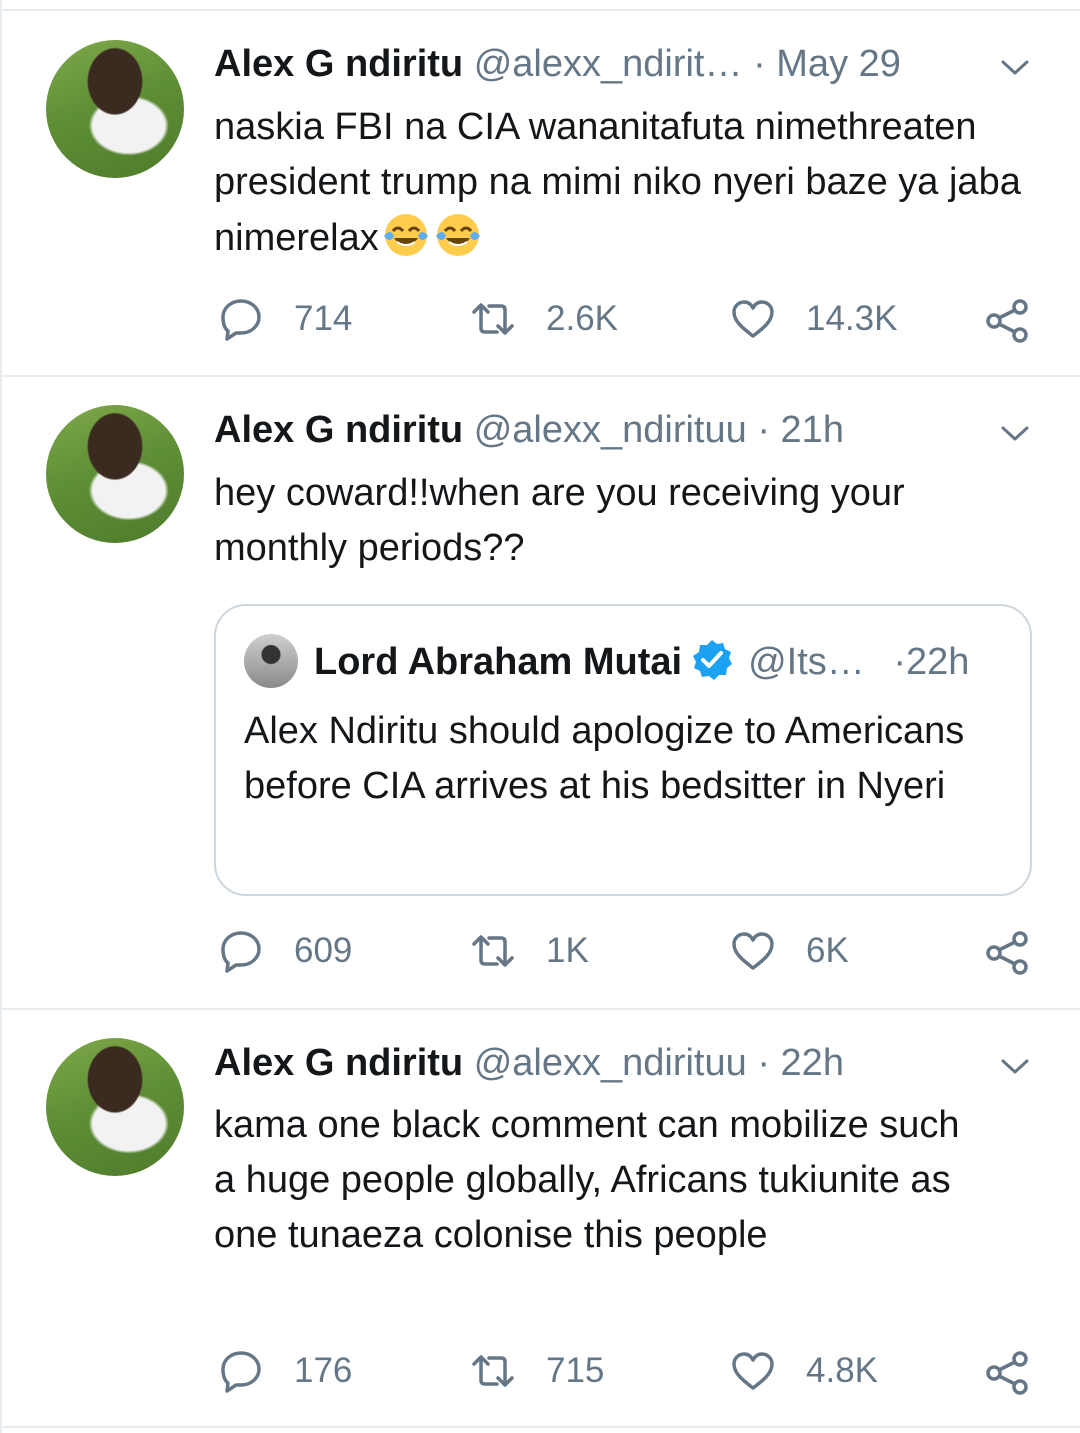 Image resolution: width=1080 pixels, height=1433 pixels. I want to click on quoted-author-name: Lord Abraham Mutai, so click(498, 662).